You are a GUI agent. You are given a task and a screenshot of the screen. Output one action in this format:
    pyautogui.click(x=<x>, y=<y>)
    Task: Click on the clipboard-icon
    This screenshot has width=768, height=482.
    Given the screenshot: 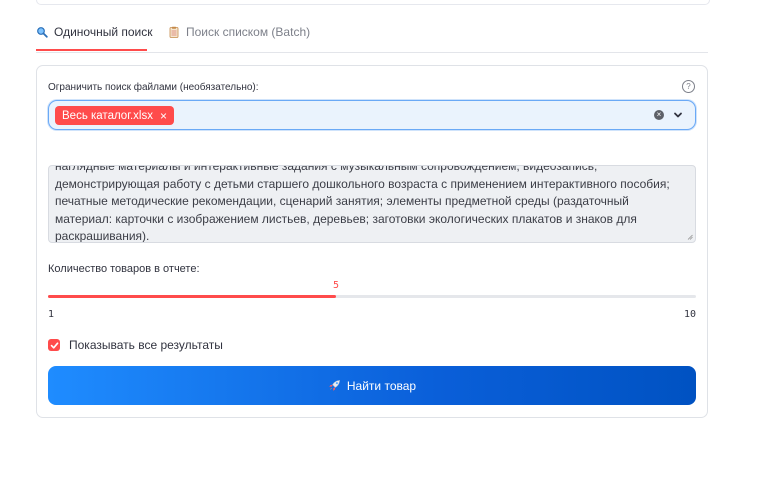 What is the action you would take?
    pyautogui.click(x=174, y=32)
    